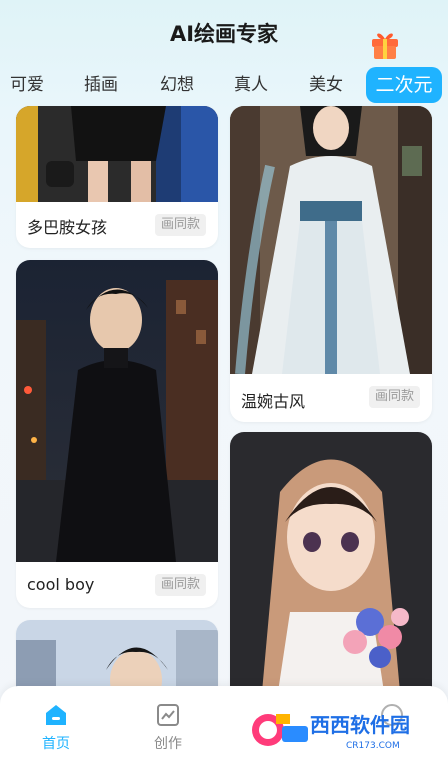 The image size is (448, 762). I want to click on artwork-card: 多巴胺女孩 画同款, so click(117, 177).